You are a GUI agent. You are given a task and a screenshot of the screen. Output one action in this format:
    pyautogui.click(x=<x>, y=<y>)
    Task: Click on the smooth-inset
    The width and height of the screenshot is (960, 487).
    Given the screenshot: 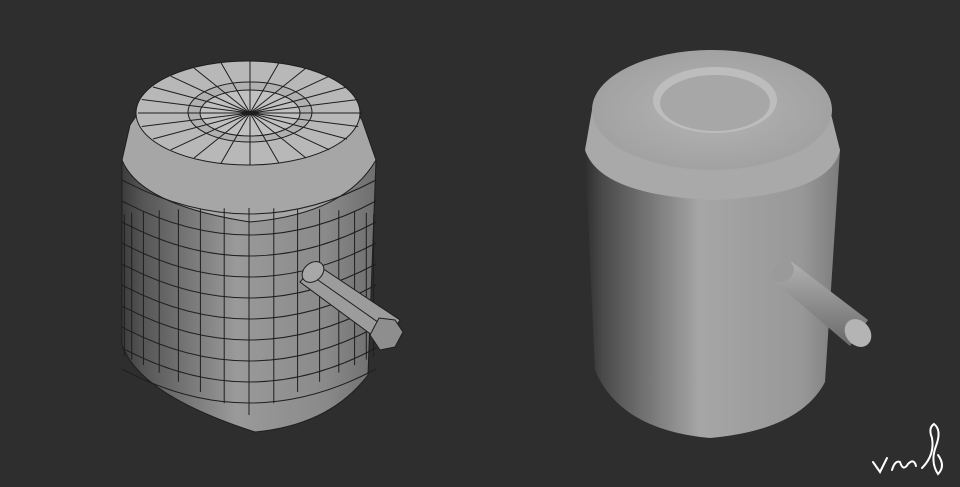 What is the action you would take?
    pyautogui.click(x=715, y=103)
    